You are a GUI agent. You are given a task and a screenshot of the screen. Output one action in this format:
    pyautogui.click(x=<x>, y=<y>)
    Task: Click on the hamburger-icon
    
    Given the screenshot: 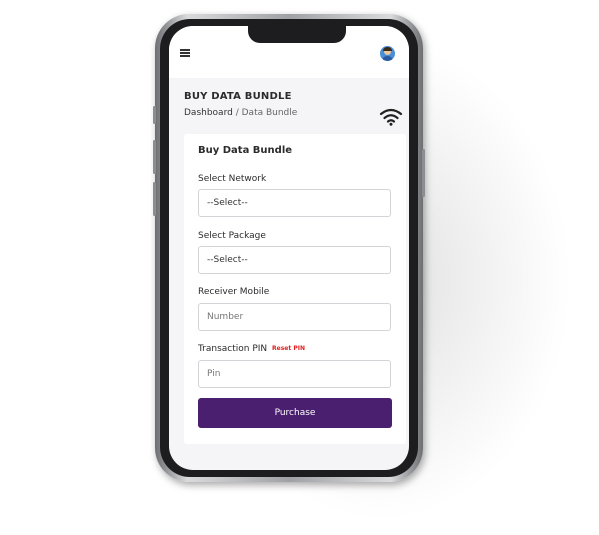 What is the action you would take?
    pyautogui.click(x=185, y=53)
    